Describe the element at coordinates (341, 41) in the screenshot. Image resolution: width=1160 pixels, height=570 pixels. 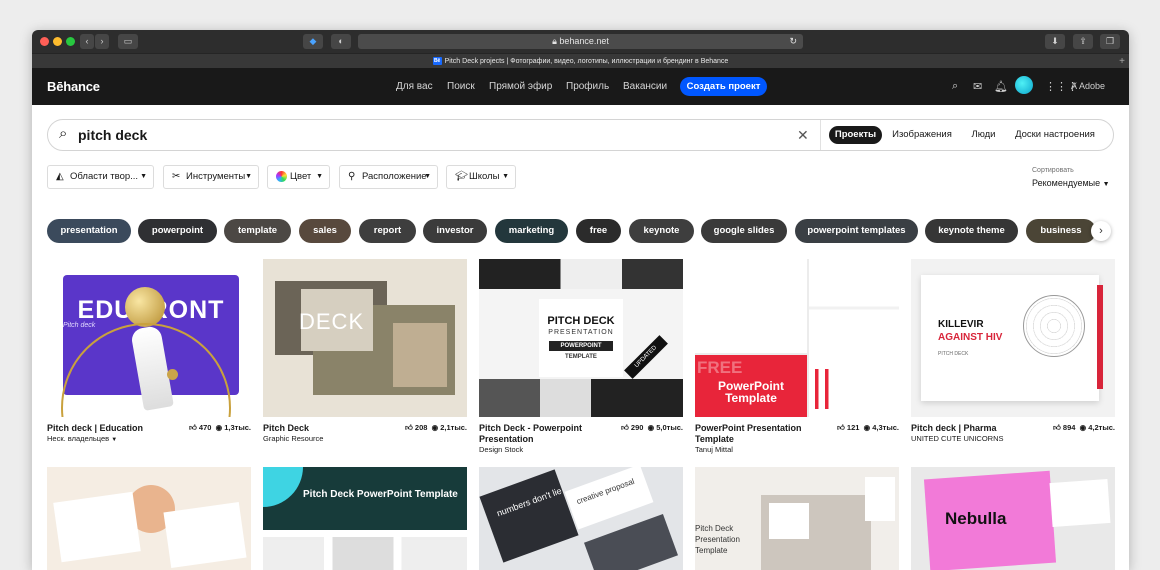
I see `privacy-shield-icon: ◐` at that location.